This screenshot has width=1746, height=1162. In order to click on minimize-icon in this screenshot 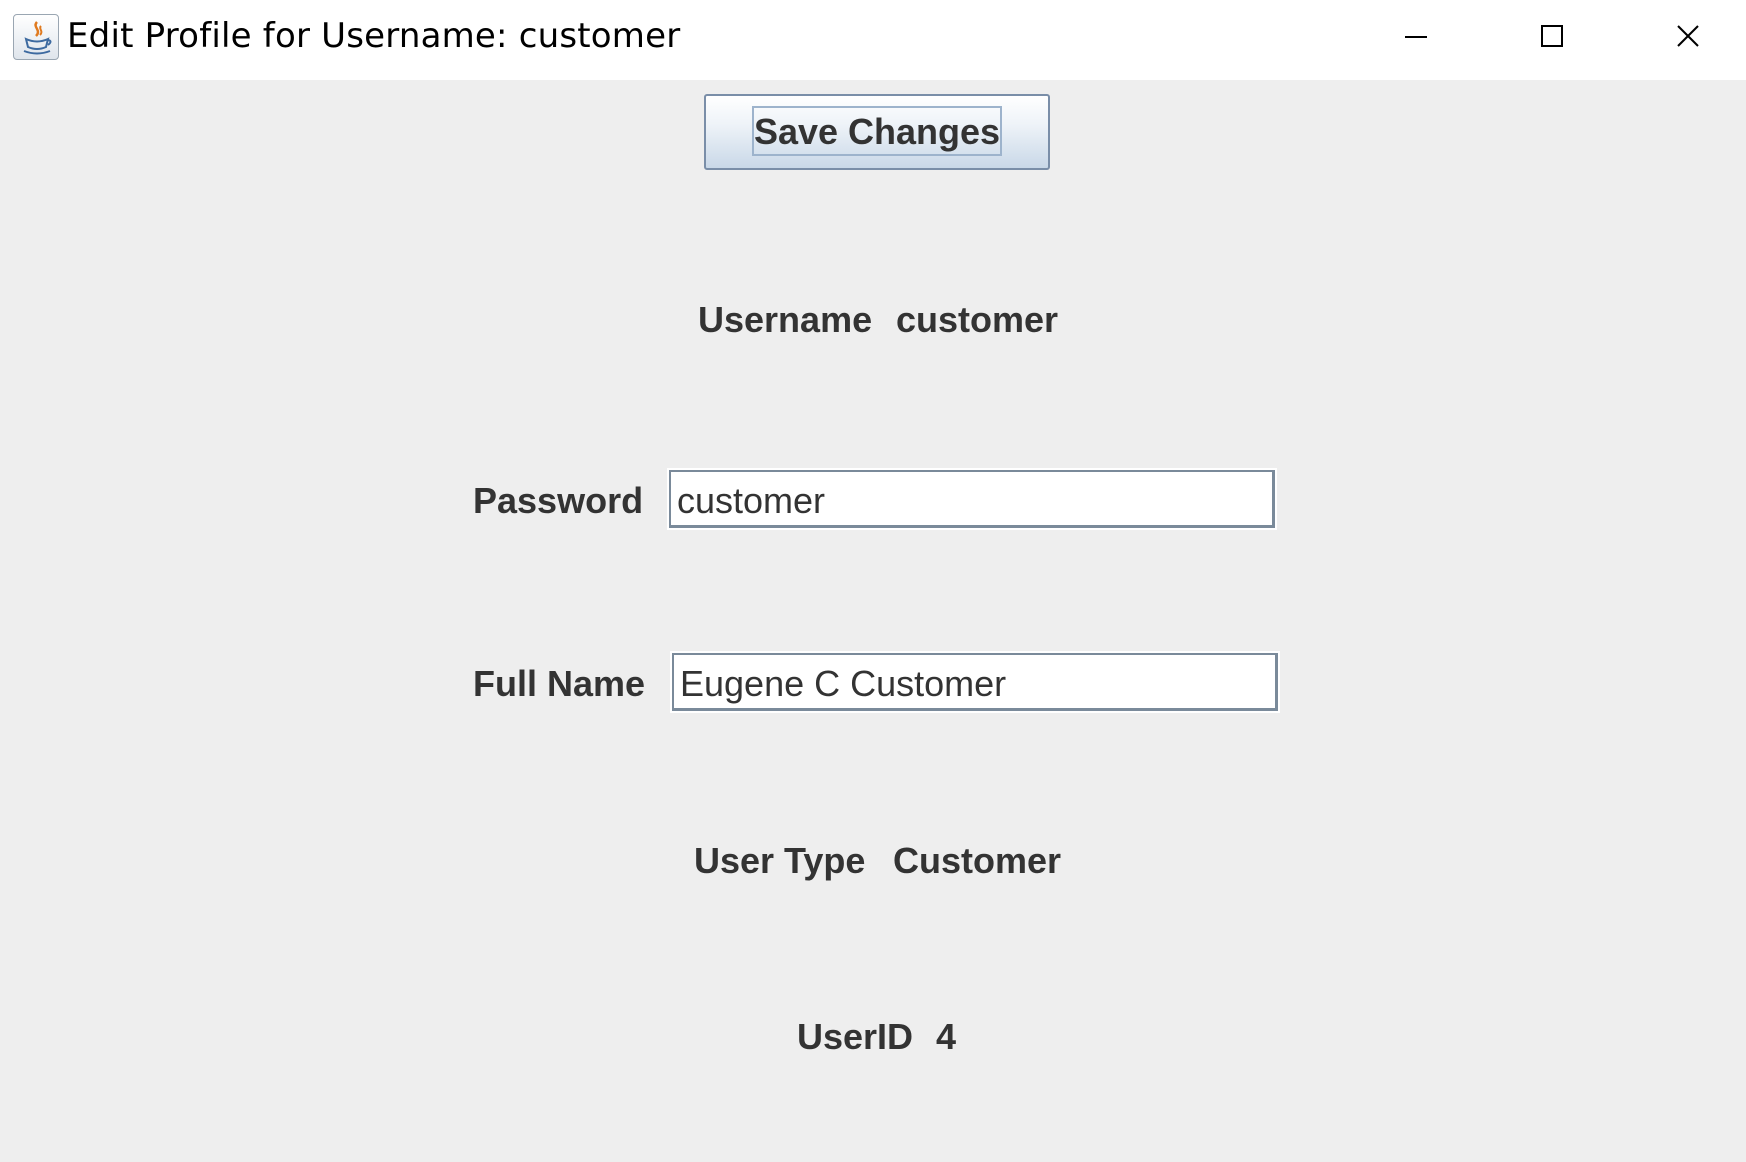, I will do `click(1416, 37)`.